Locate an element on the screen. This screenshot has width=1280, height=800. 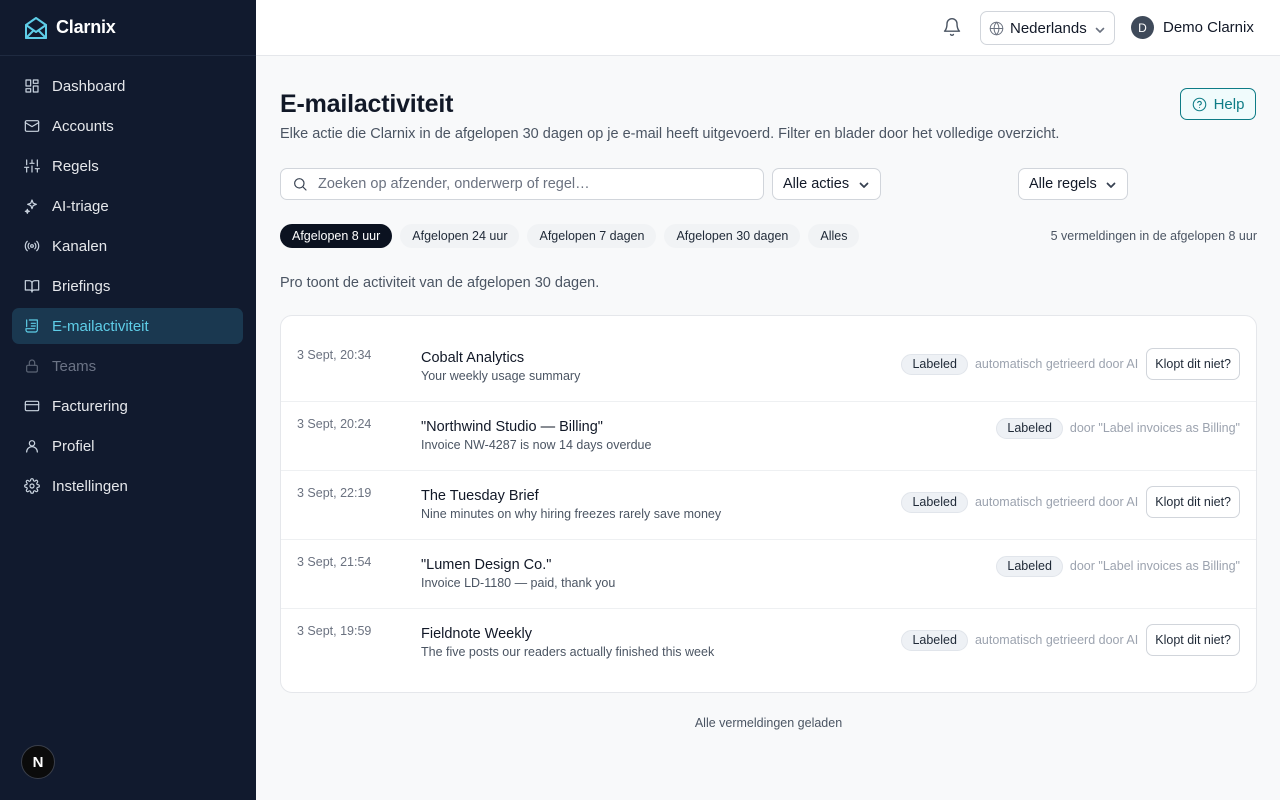
sidebar-item-label: Kanalen is located at coordinates (80, 246).